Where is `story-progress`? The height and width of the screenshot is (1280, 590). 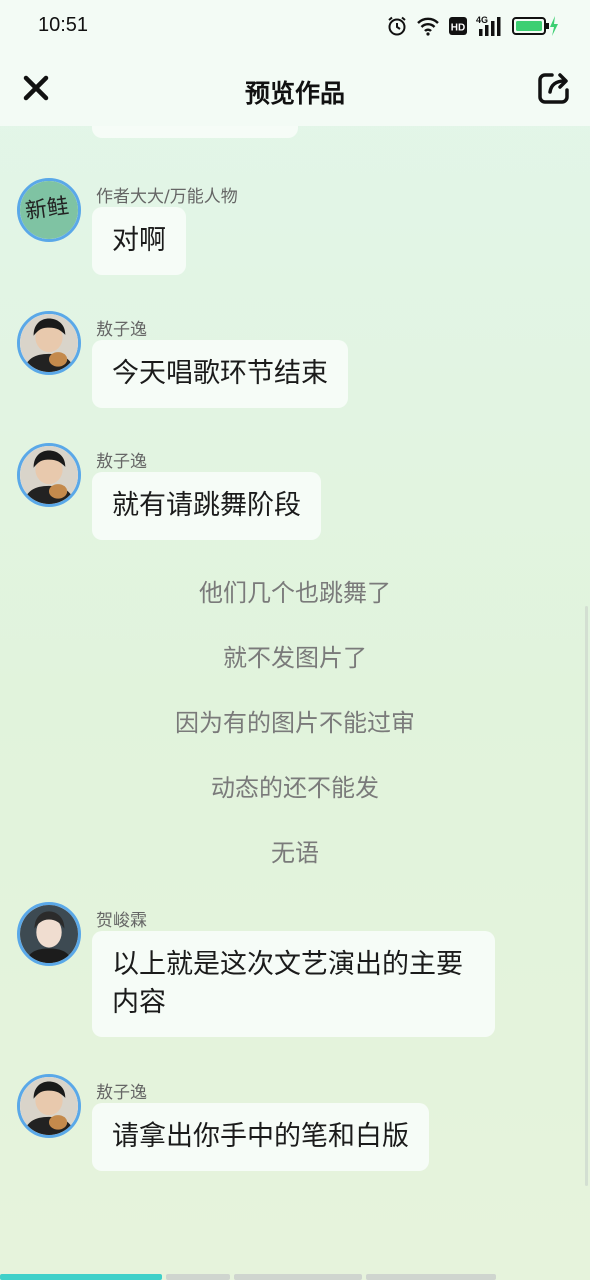
story-progress is located at coordinates (295, 1277).